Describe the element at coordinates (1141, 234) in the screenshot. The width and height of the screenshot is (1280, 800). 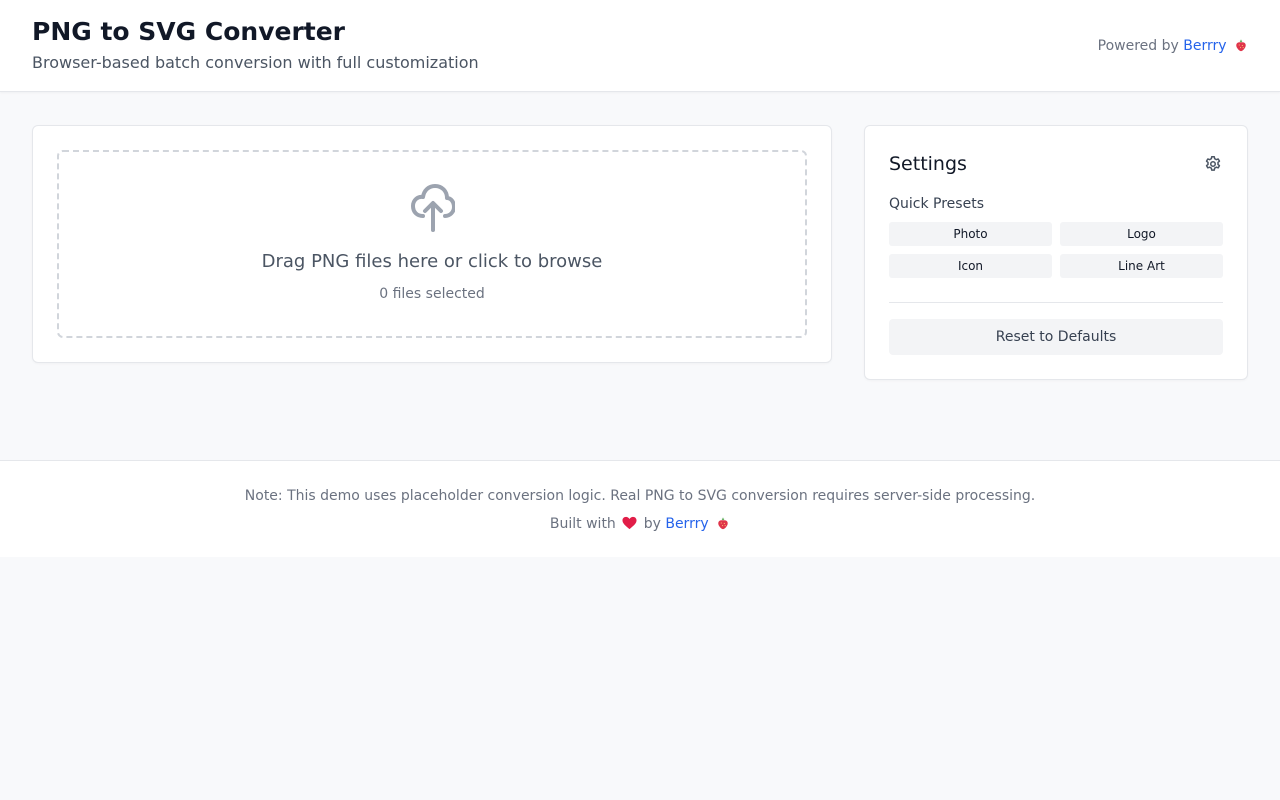
I see `preset-logo-button: Logo` at that location.